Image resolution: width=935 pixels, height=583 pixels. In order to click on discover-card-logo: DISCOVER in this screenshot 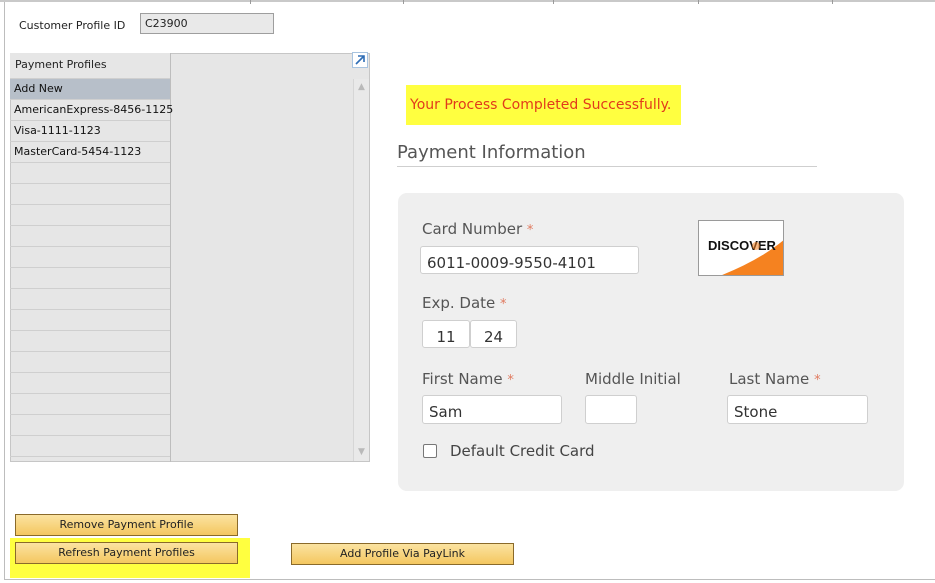, I will do `click(741, 248)`.